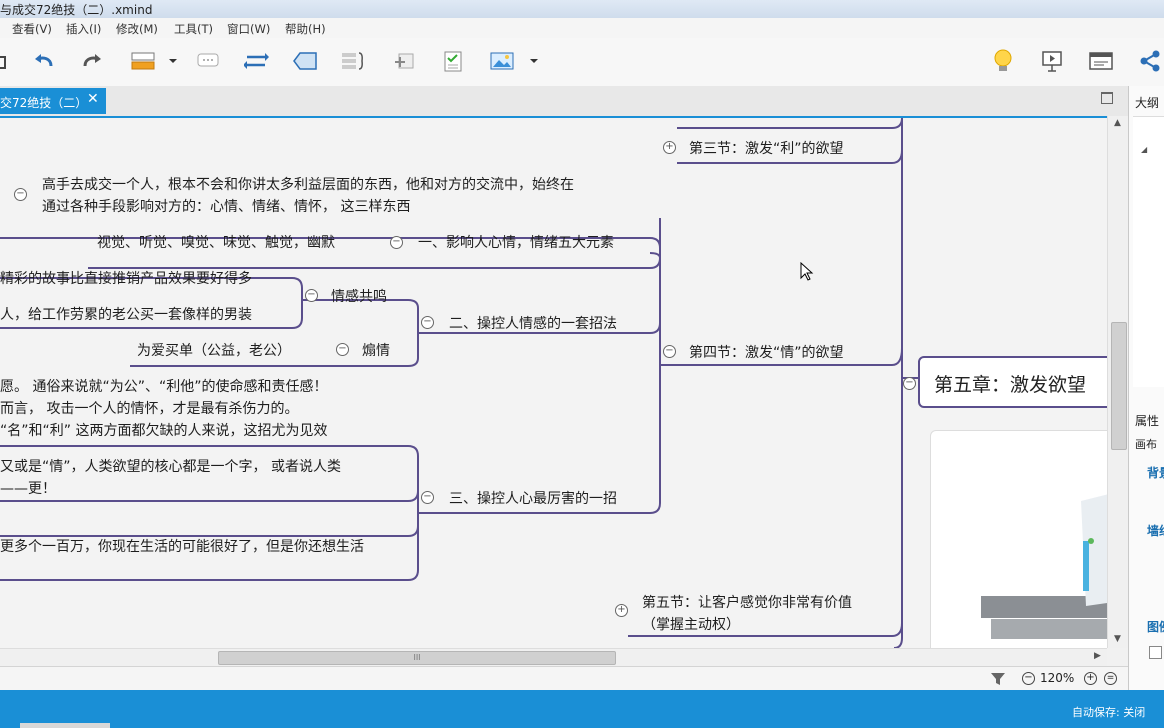 The height and width of the screenshot is (728, 1164). What do you see at coordinates (182, 546) in the screenshot?
I see `topic-million: 更多个一百万，你现在生活的可能很好了，但是你还想生活` at bounding box center [182, 546].